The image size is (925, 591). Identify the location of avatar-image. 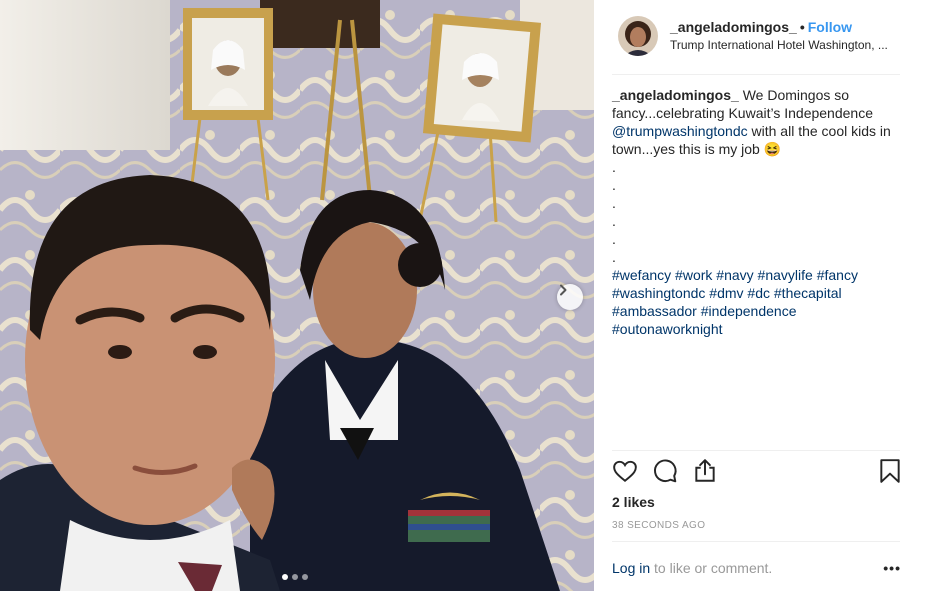
(638, 36).